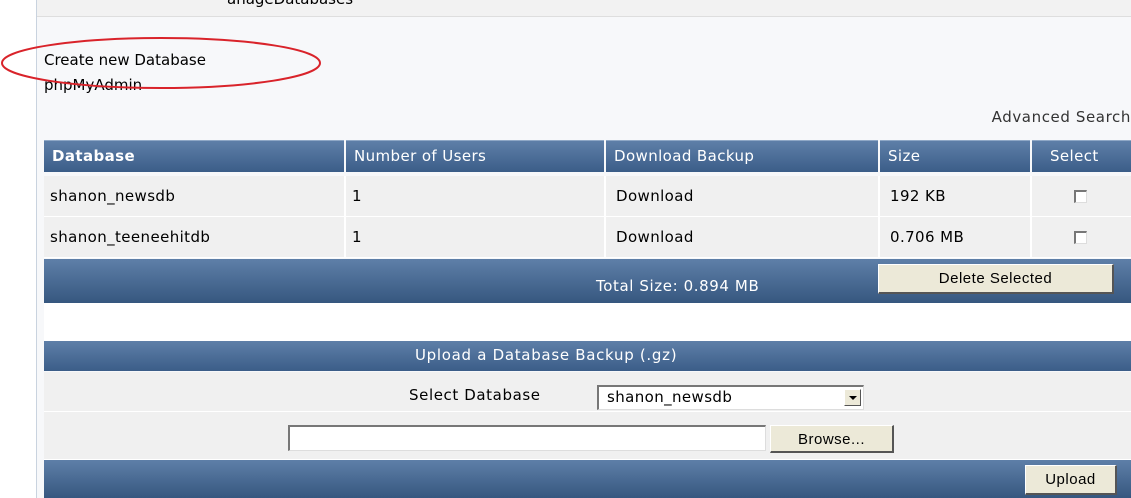  Describe the element at coordinates (584, 8) in the screenshot. I see `top-header-strip: anageDatabases` at that location.